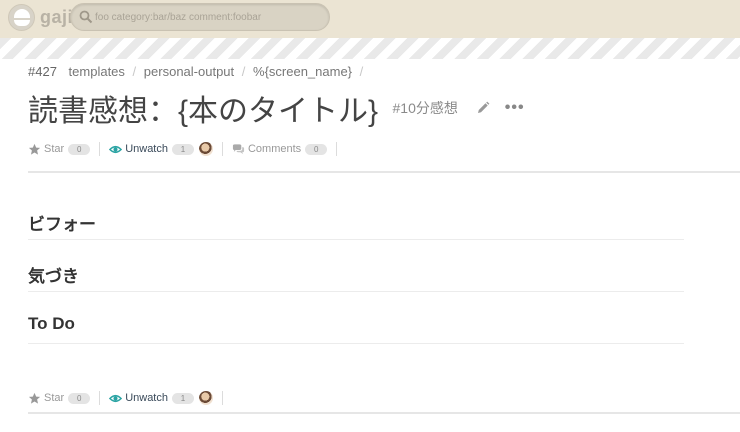 This screenshot has width=740, height=432. What do you see at coordinates (62, 224) in the screenshot?
I see `section-heading: ビフォー` at bounding box center [62, 224].